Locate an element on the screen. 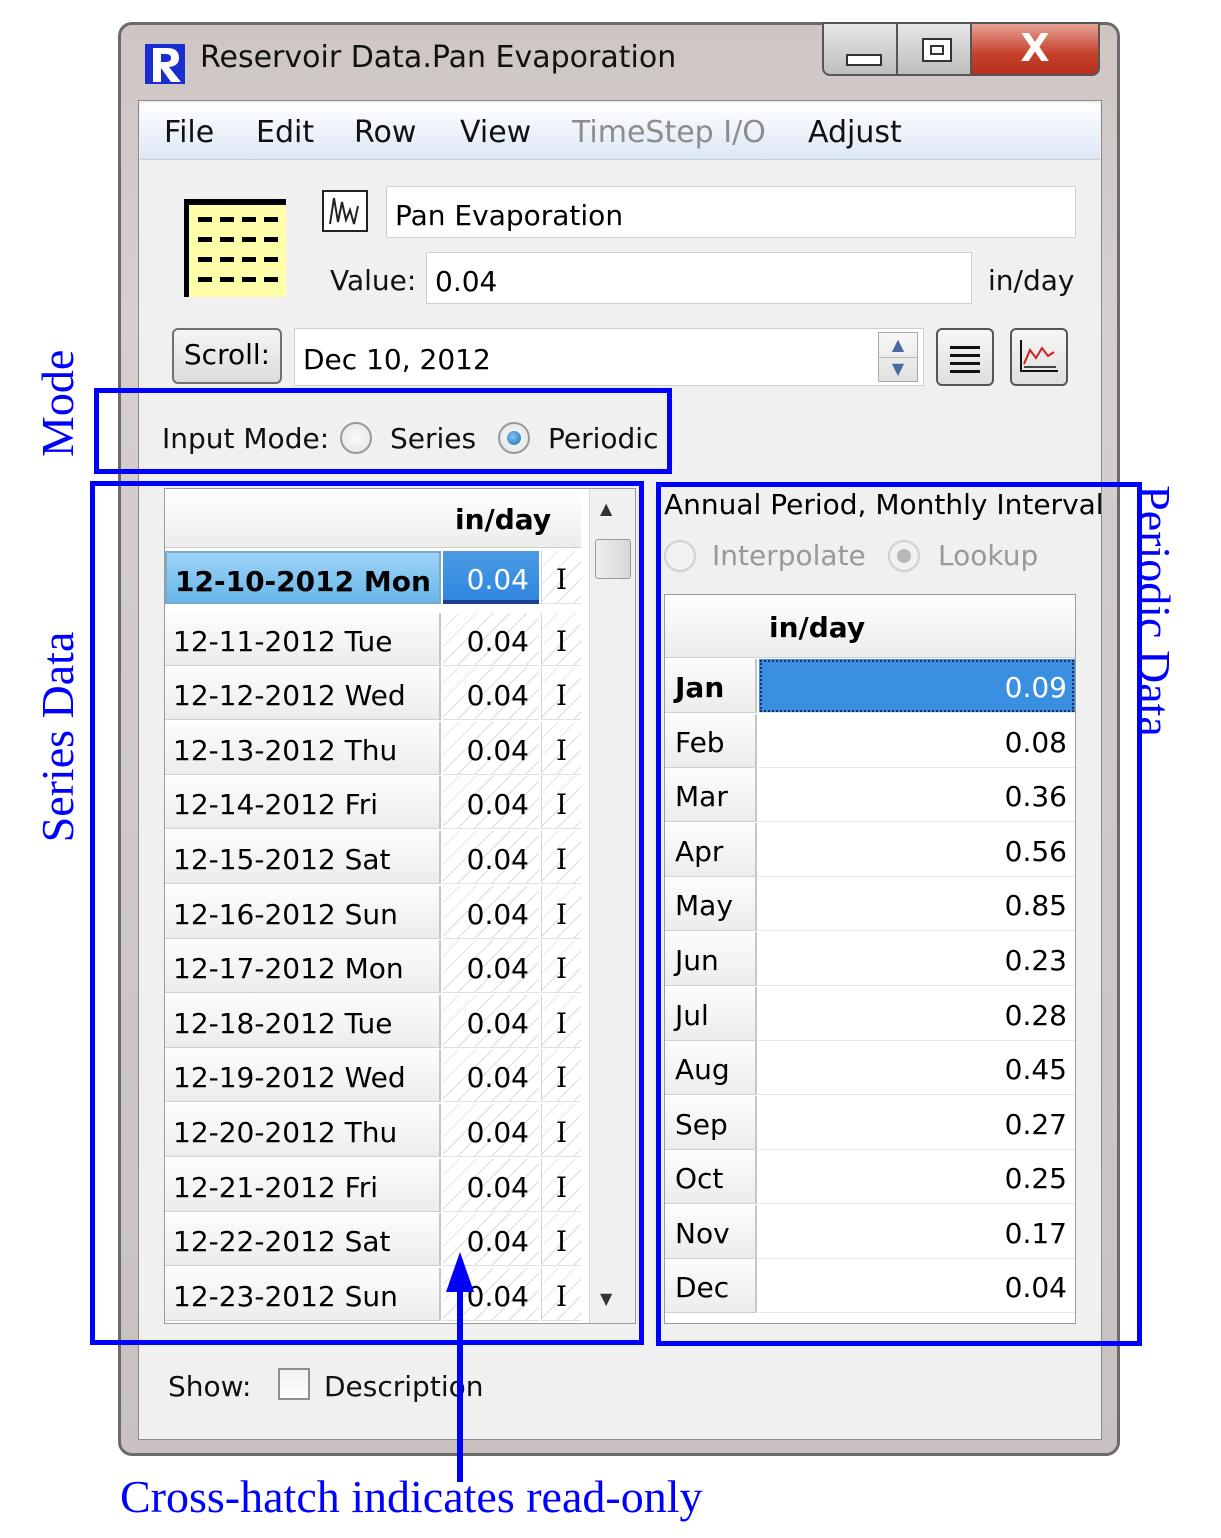  list-view-button is located at coordinates (965, 357).